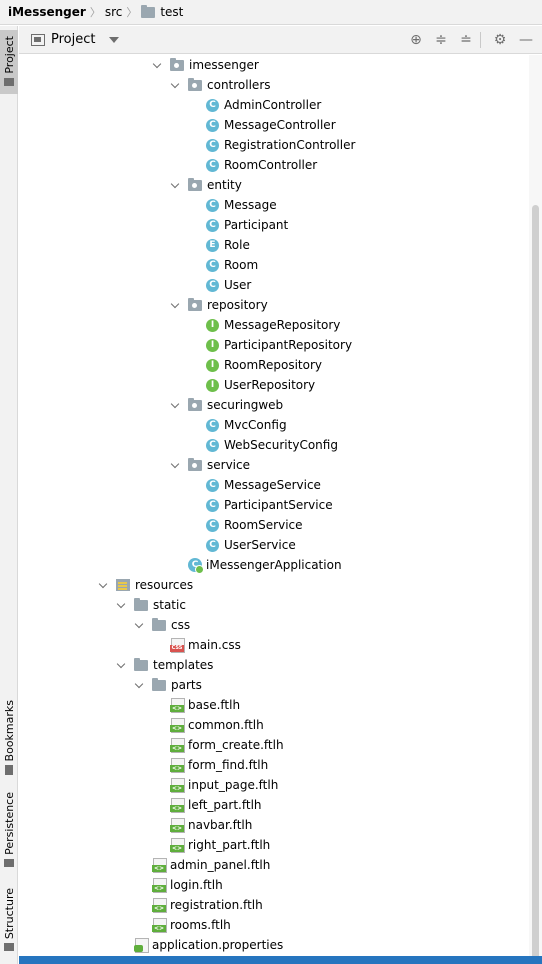 Image resolution: width=542 pixels, height=964 pixels. Describe the element at coordinates (466, 40) in the screenshot. I see `collapse-all-icon: ≐` at that location.